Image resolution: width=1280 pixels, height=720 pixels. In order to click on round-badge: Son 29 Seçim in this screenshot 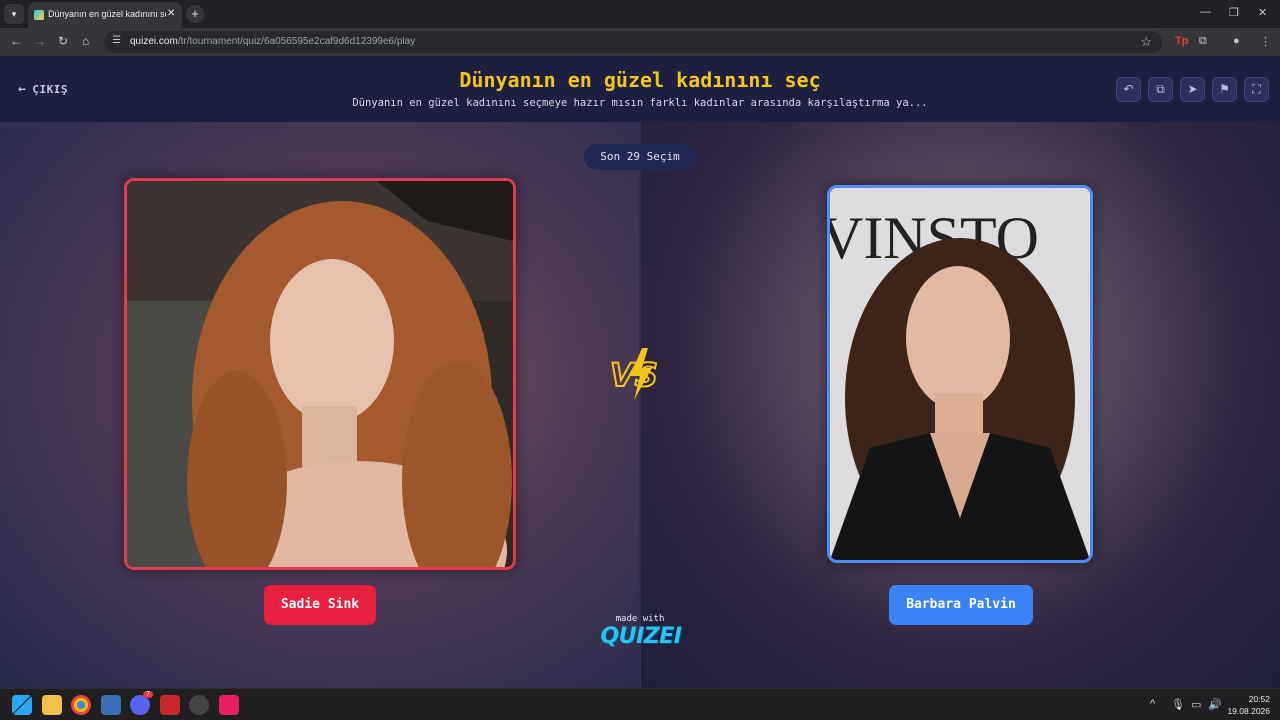, I will do `click(640, 157)`.